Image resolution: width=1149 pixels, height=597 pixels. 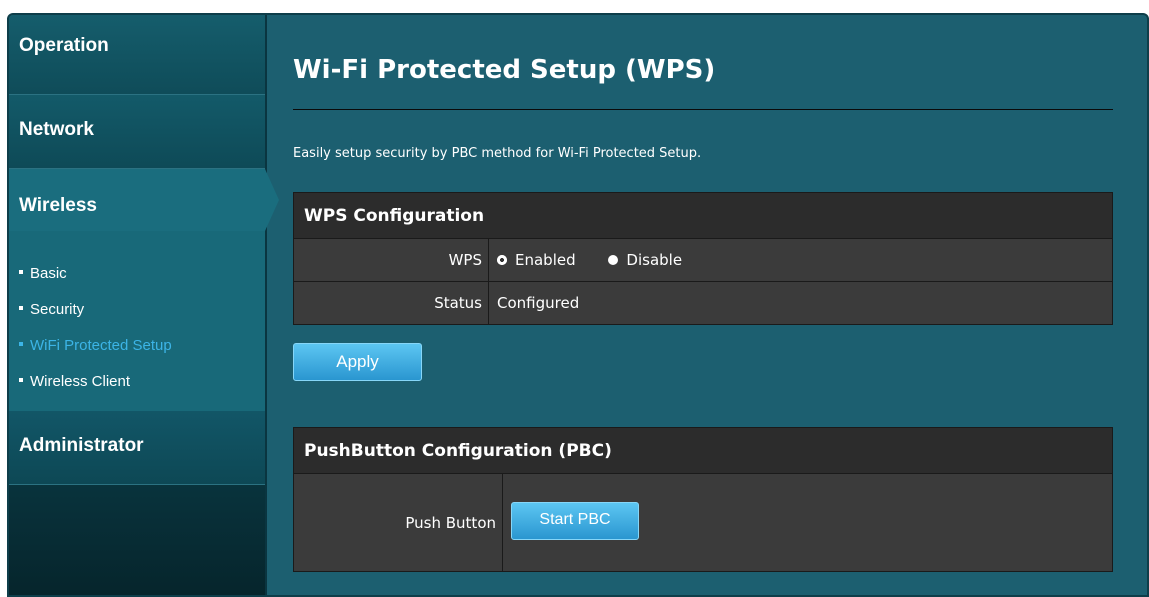 What do you see at coordinates (391, 303) in the screenshot?
I see `status-label: Status` at bounding box center [391, 303].